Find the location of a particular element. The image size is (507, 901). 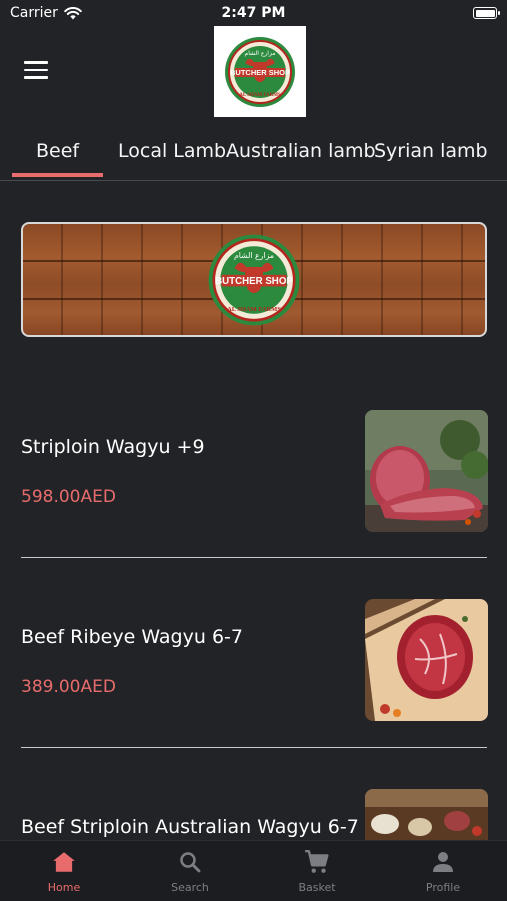

logo-arabic: مزارع الشام is located at coordinates (260, 53).